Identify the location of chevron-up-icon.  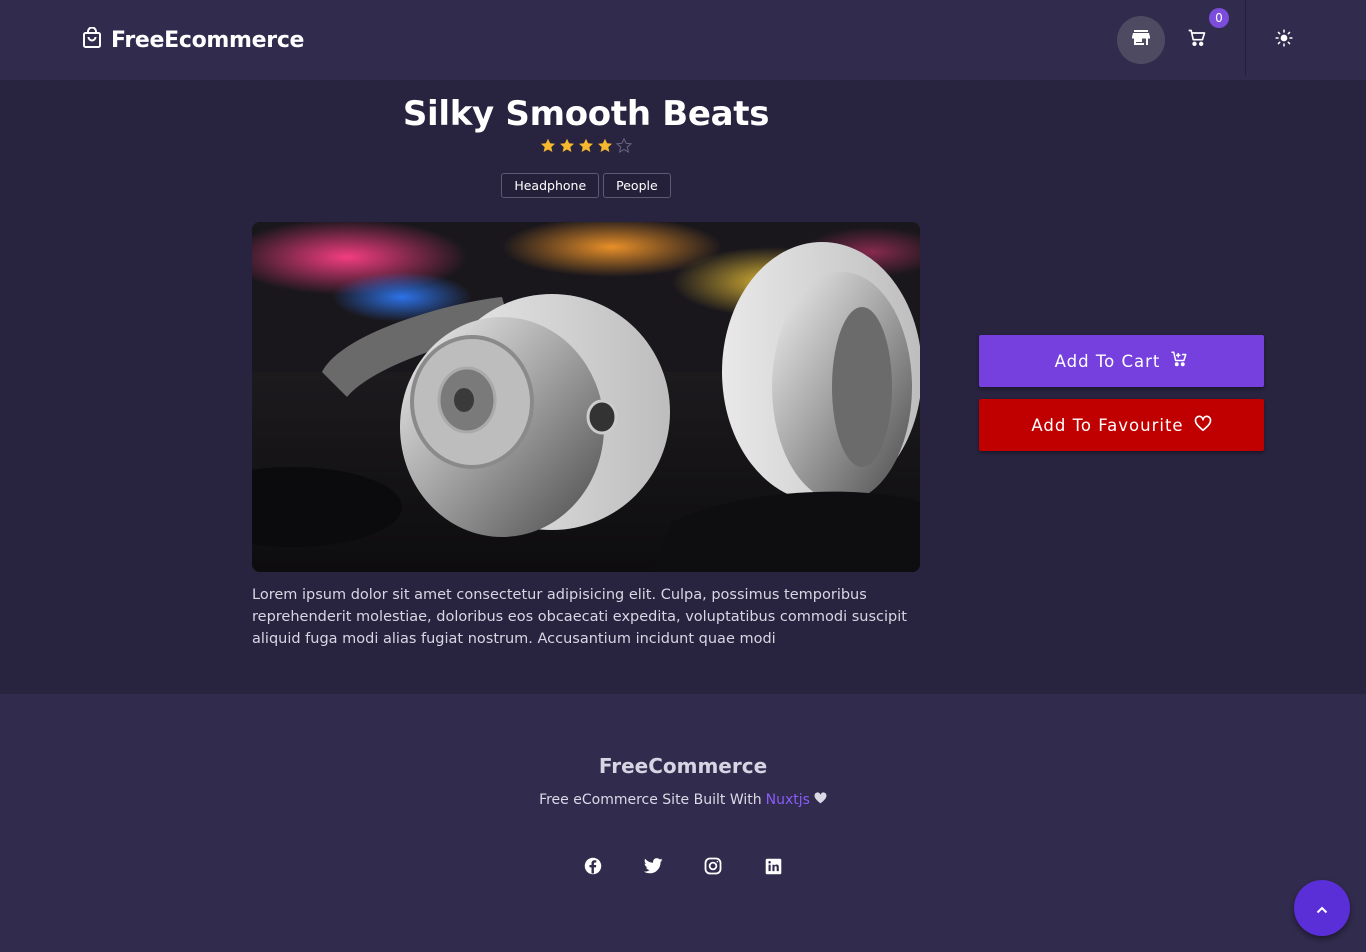
(1322, 908).